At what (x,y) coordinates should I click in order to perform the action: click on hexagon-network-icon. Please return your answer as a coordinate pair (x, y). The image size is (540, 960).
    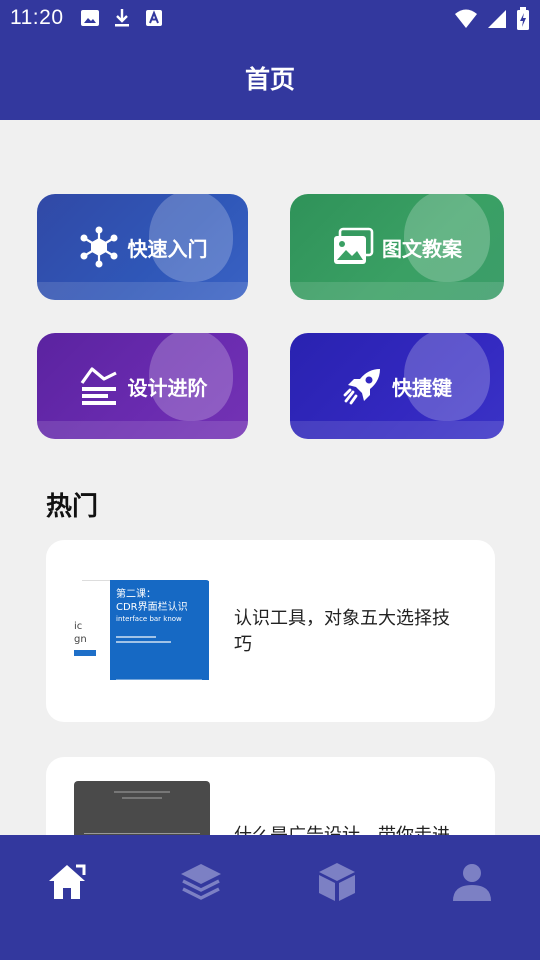
    Looking at the image, I should click on (99, 247).